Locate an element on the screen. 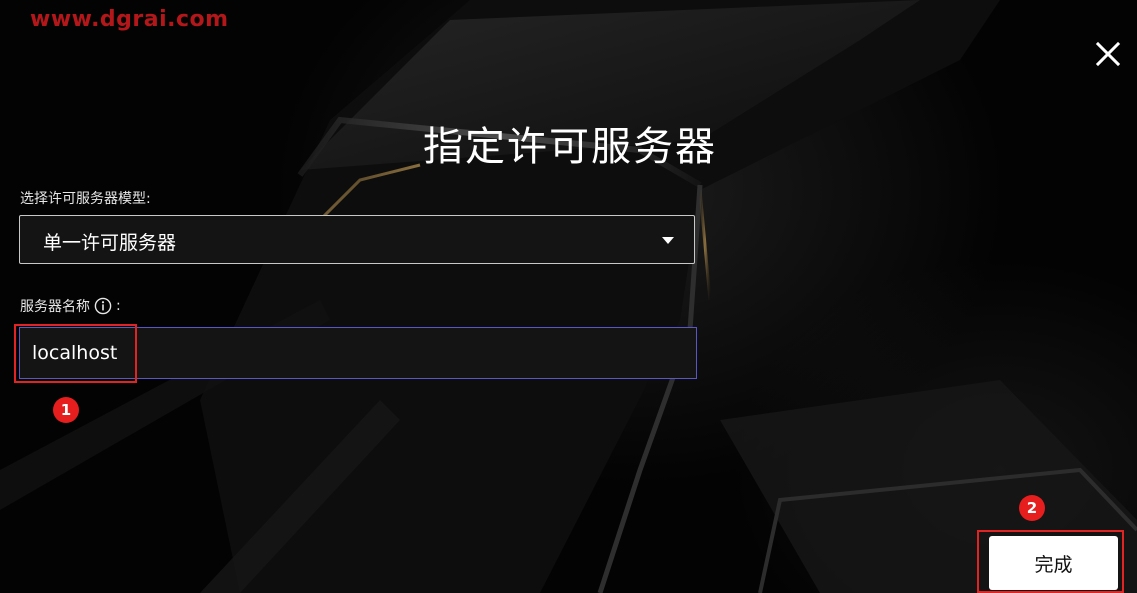 Image resolution: width=1137 pixels, height=593 pixels. server-name-input is located at coordinates (358, 353).